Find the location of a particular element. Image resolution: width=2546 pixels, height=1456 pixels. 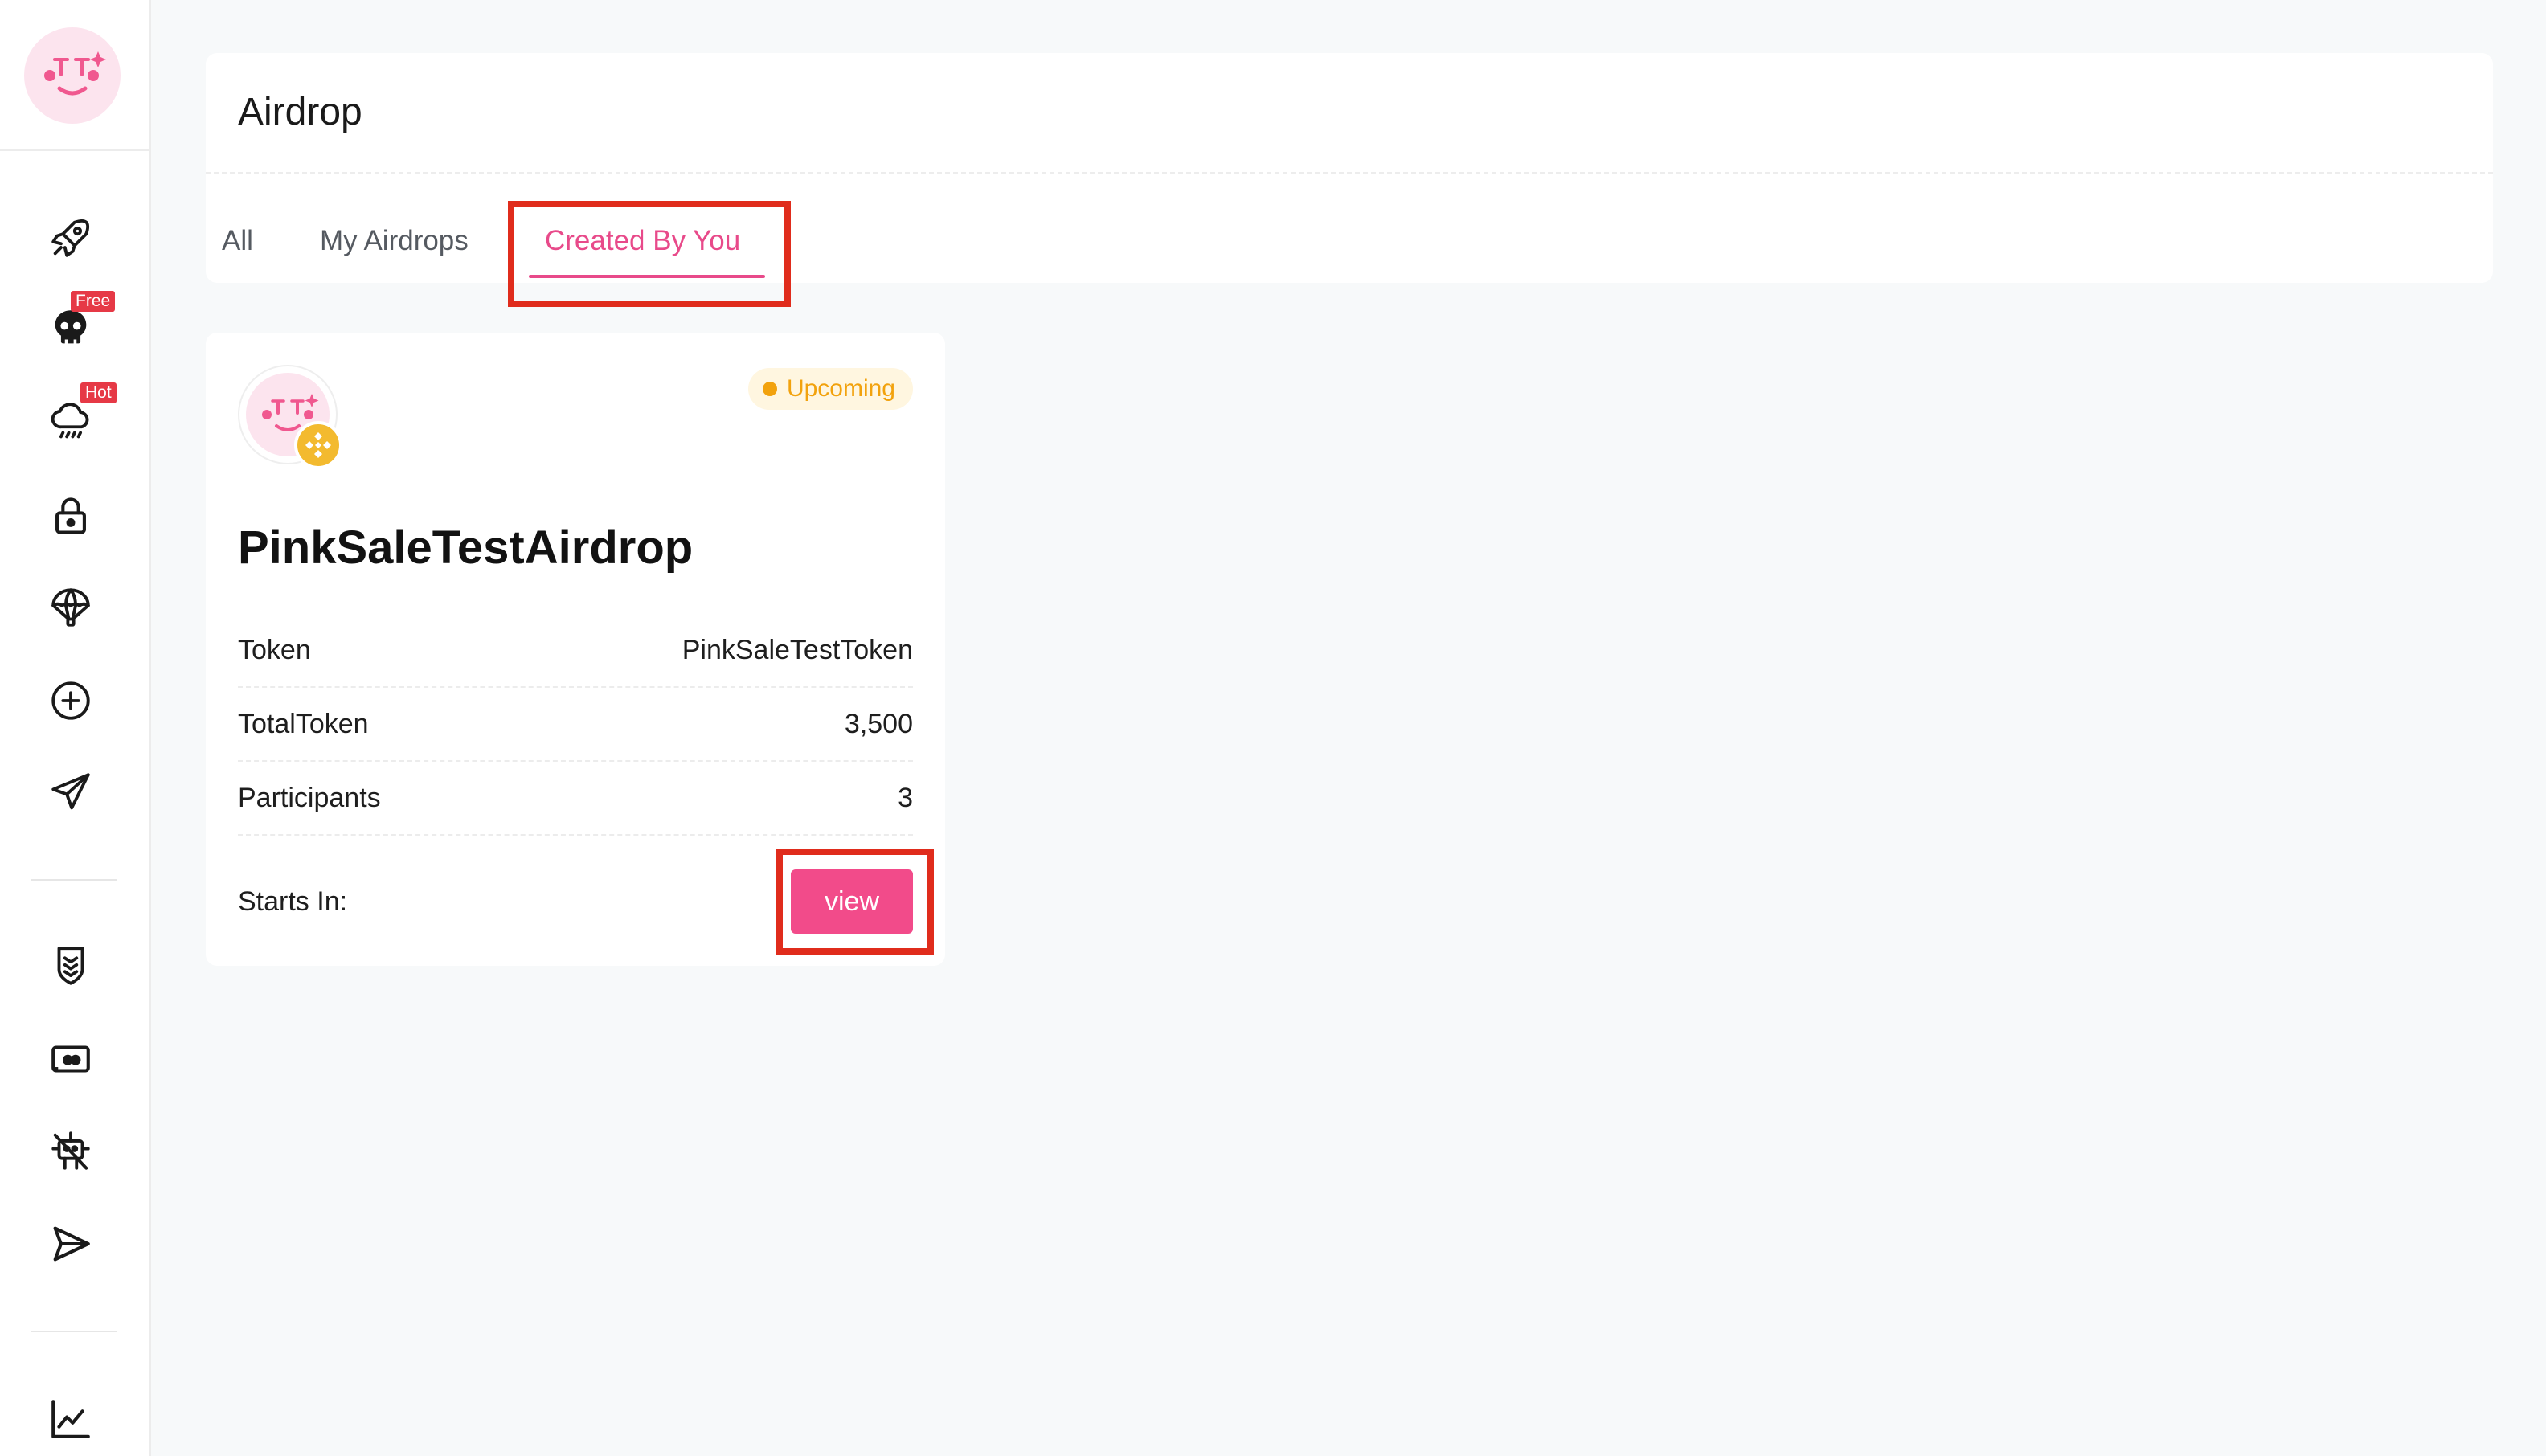

send-icon is located at coordinates (71, 1244).